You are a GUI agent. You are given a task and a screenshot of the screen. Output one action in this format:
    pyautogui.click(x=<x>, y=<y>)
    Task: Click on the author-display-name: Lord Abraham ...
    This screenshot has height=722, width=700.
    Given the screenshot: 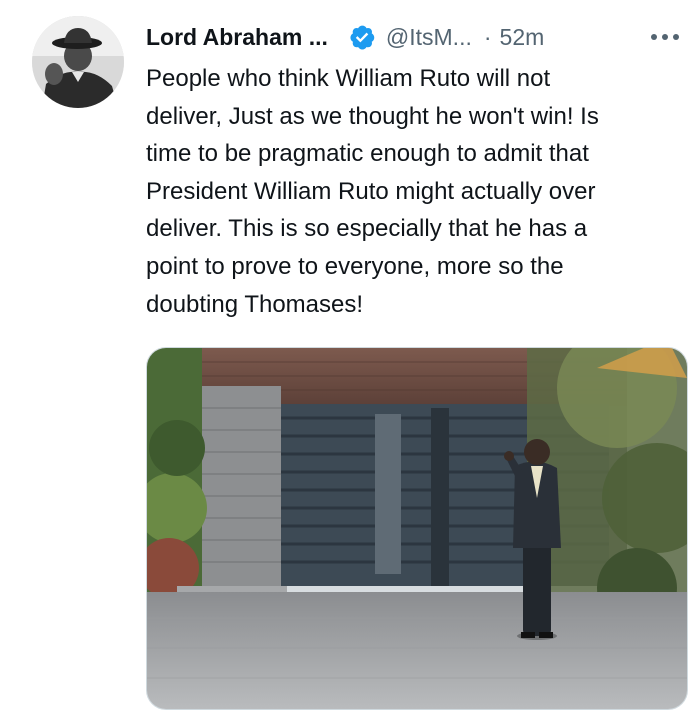 What is the action you would take?
    pyautogui.click(x=237, y=37)
    